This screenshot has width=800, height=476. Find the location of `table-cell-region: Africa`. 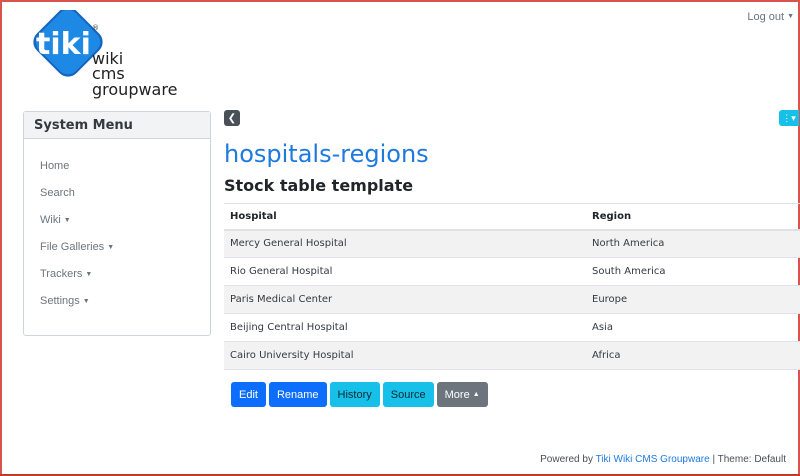

table-cell-region: Africa is located at coordinates (693, 355).